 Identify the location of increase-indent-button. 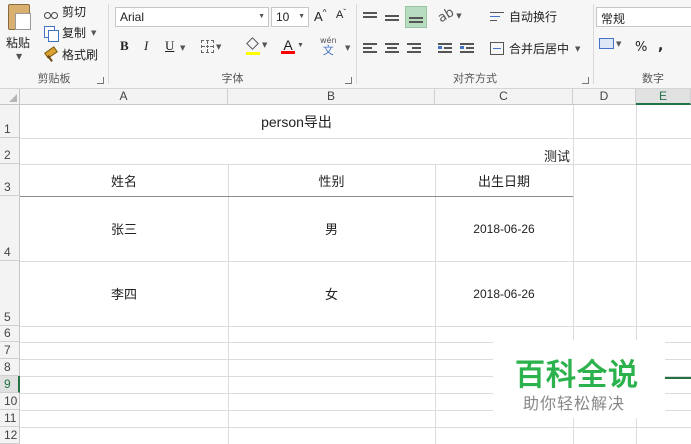
(469, 48).